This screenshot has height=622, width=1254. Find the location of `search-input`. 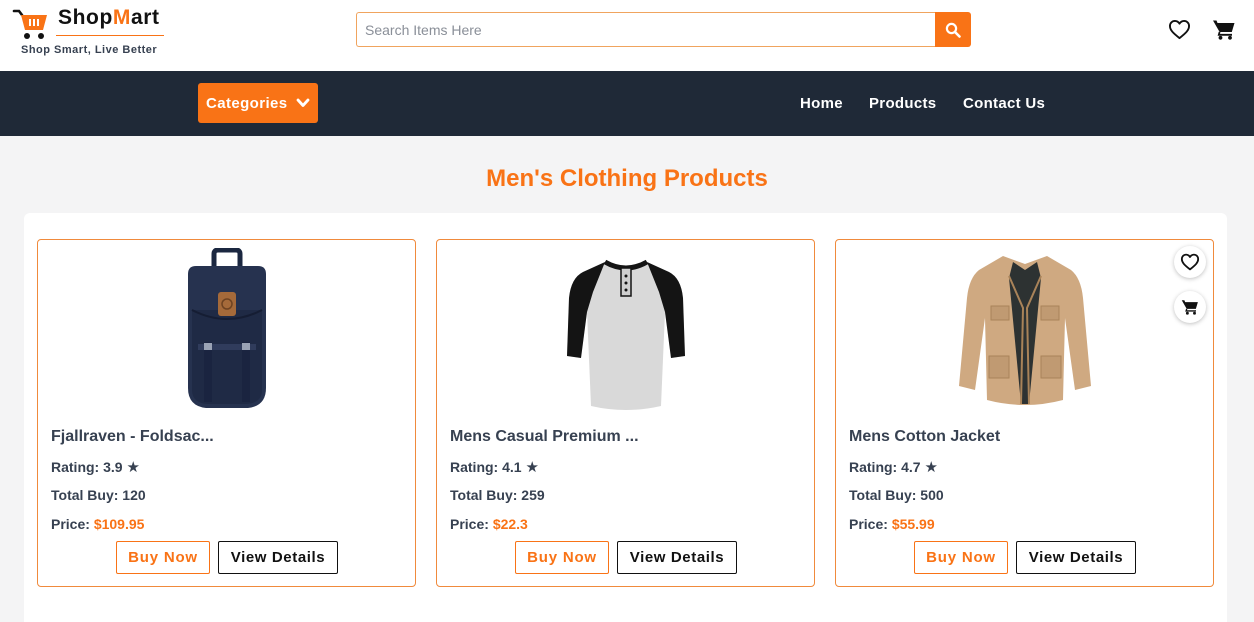

search-input is located at coordinates (646, 29).